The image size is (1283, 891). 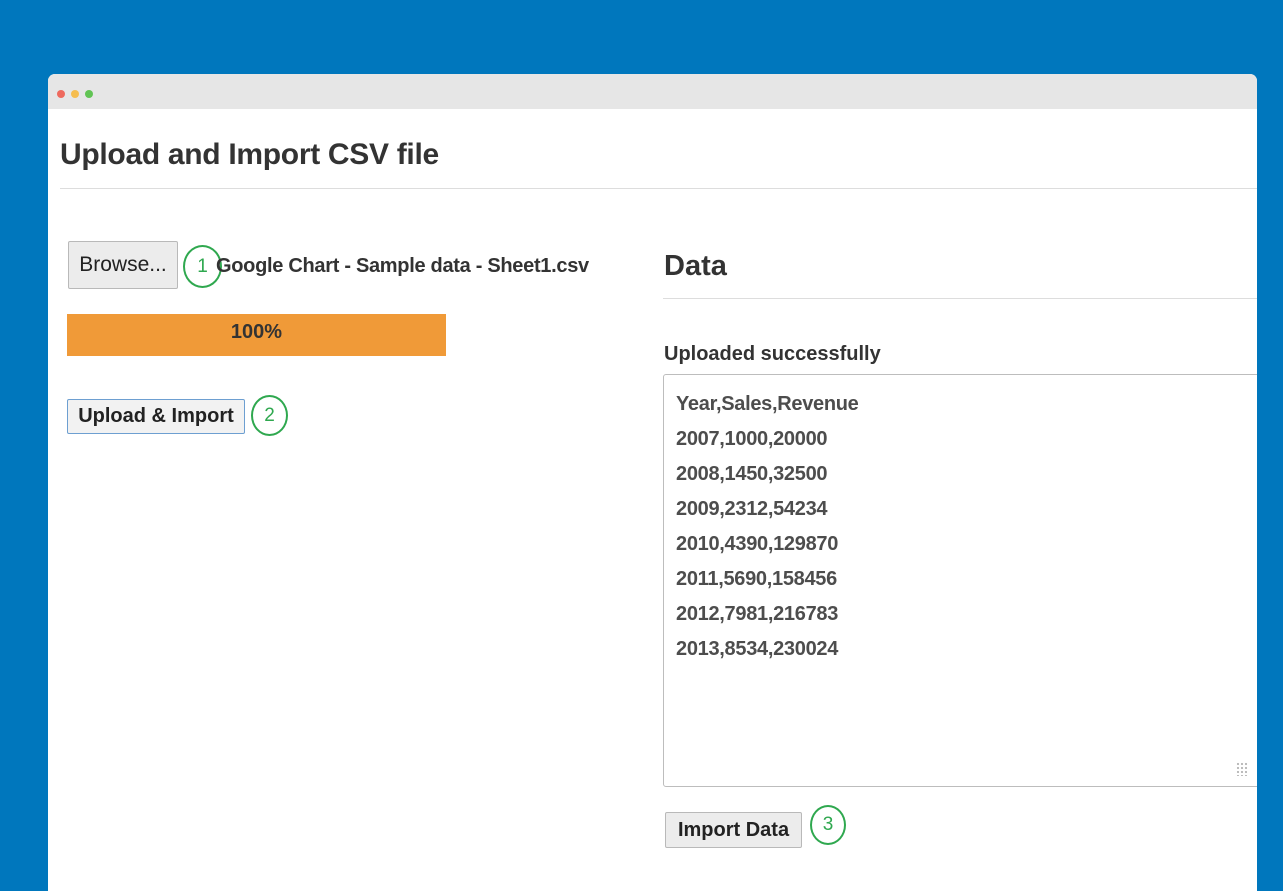 What do you see at coordinates (757, 614) in the screenshot?
I see `csv-line: 2012,7981,216783` at bounding box center [757, 614].